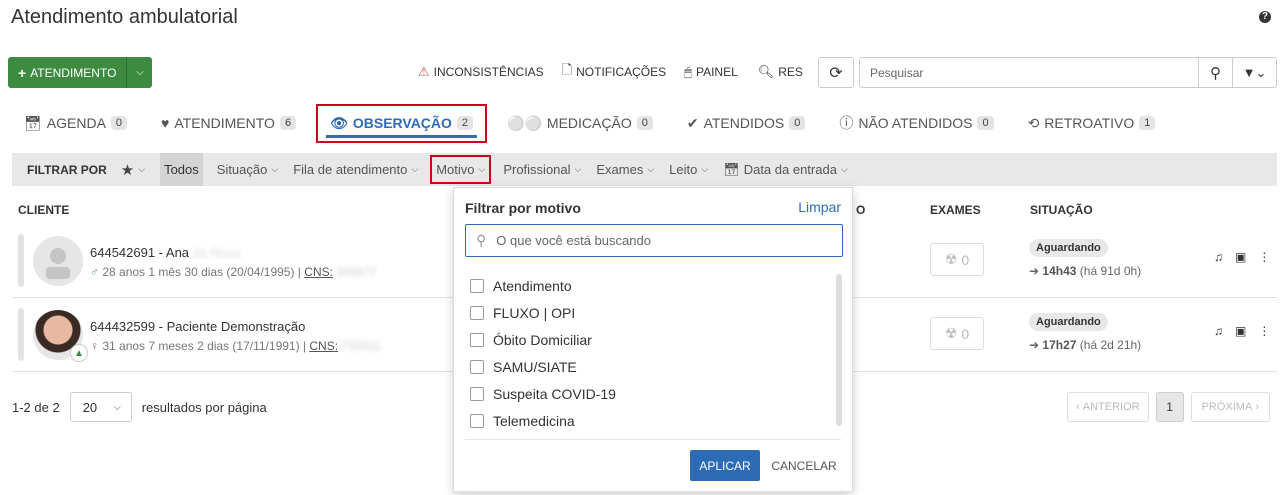  What do you see at coordinates (654, 393) in the screenshot?
I see `option-suspeita-covid: Suspeita COVID-19` at bounding box center [654, 393].